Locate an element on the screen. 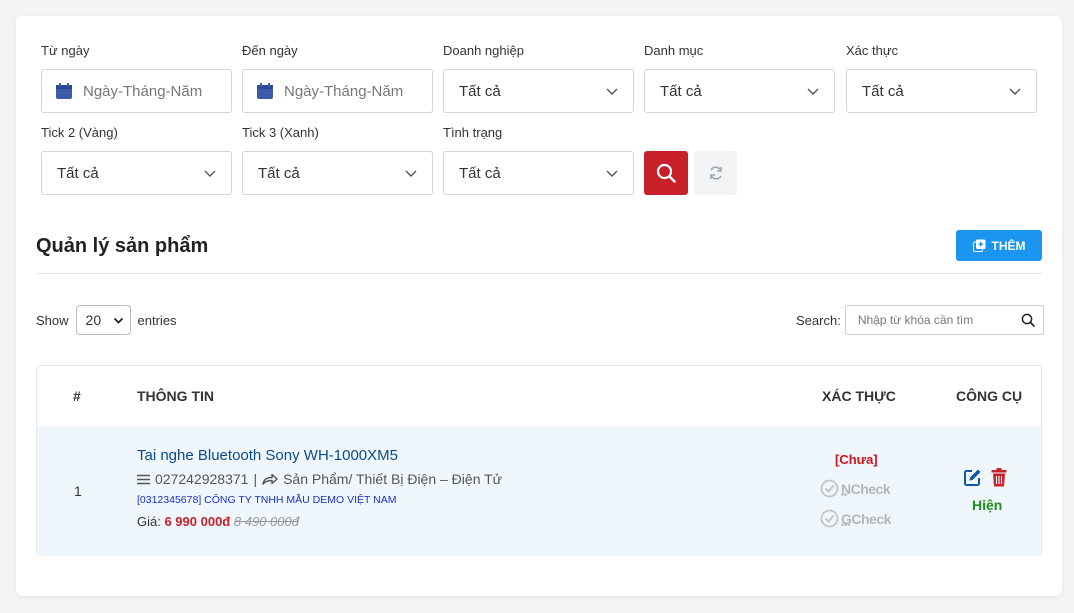 The image size is (1074, 613). ncheck-stars: ** is located at coordinates (844, 496).